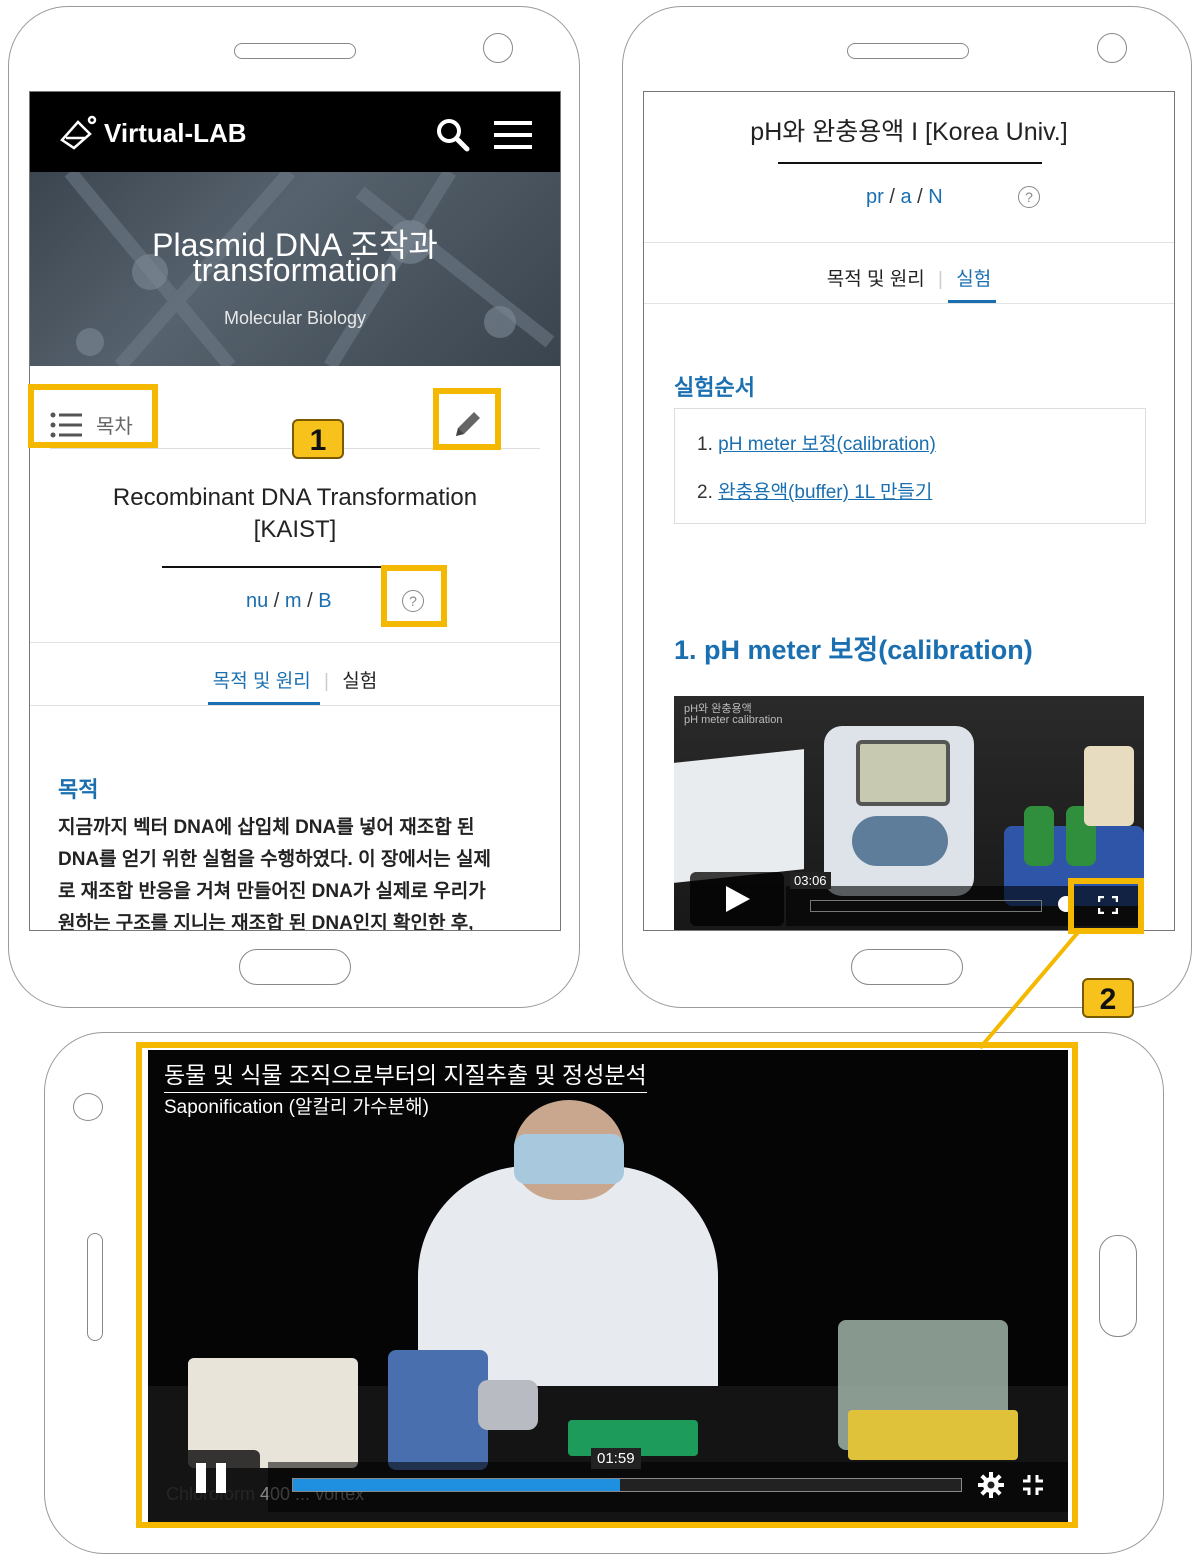 This screenshot has height=1554, width=1192. I want to click on title-underline, so click(910, 163).